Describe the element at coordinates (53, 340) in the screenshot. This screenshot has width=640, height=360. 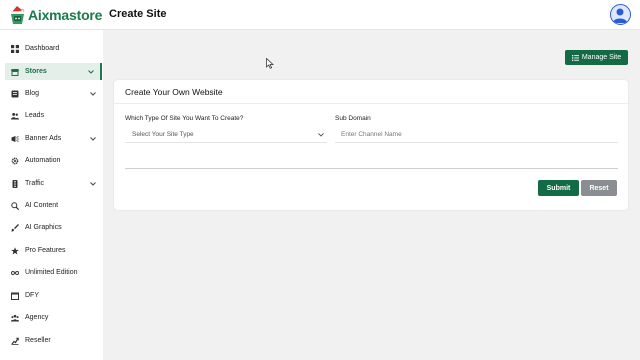
I see `sidebar-item-reseller: Reseller` at that location.